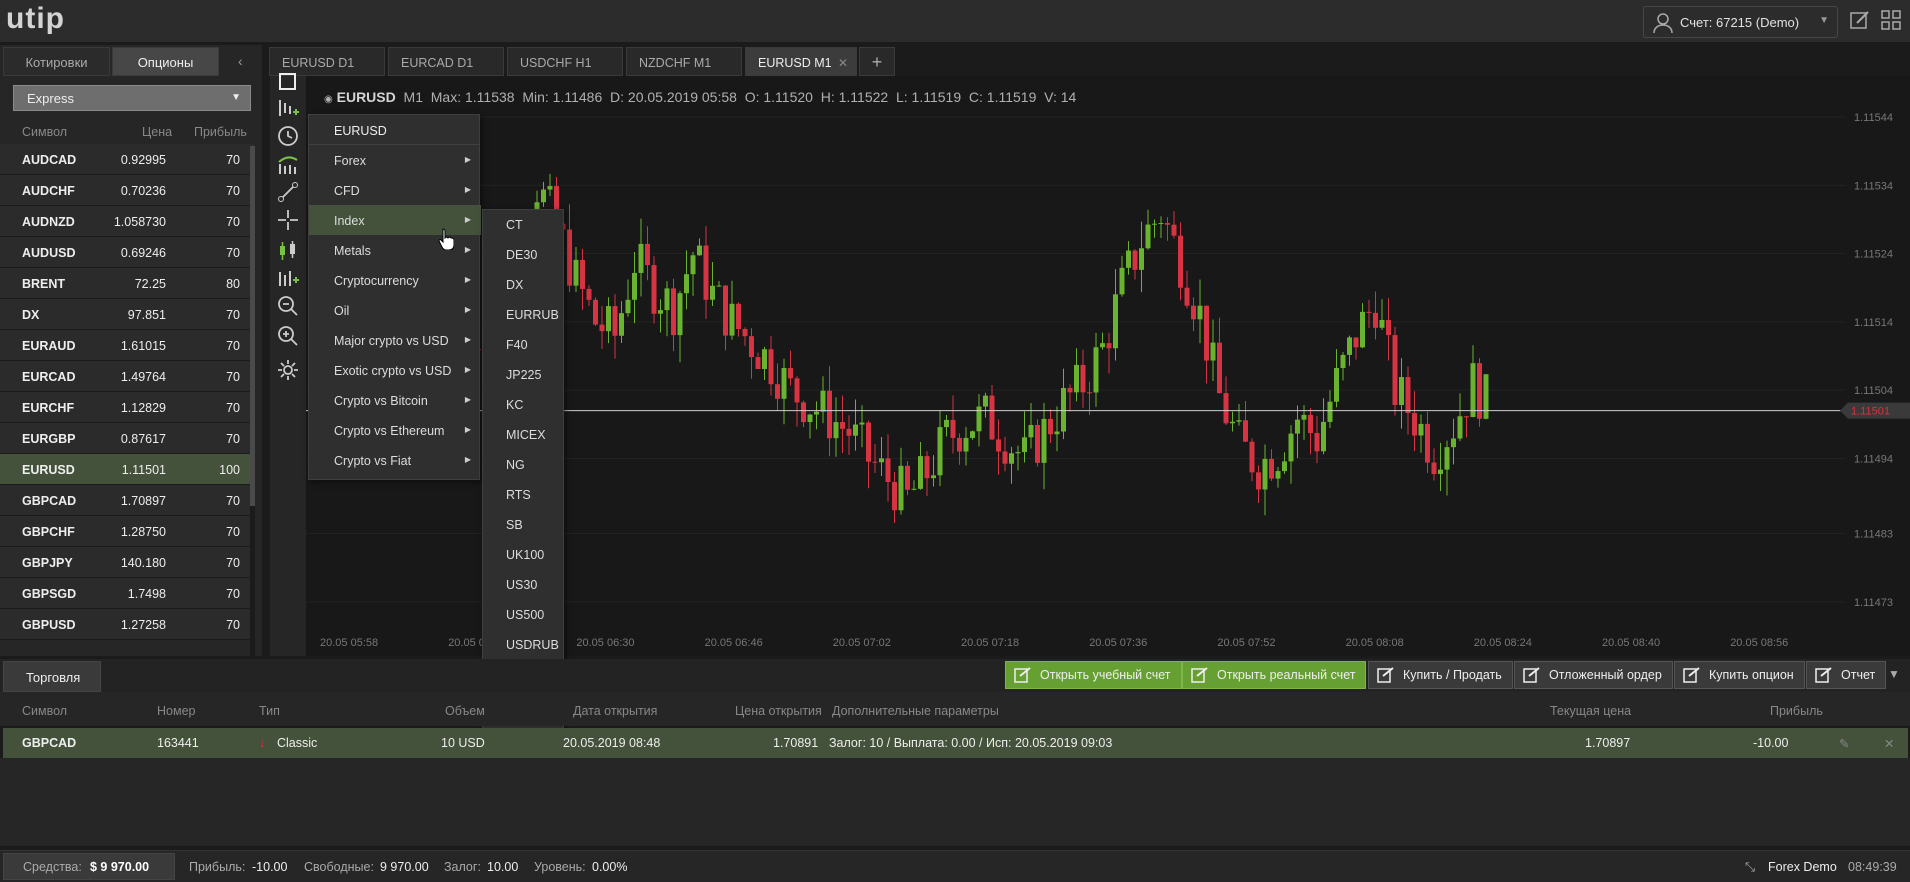  I want to click on submenu-item: JP225, so click(523, 375).